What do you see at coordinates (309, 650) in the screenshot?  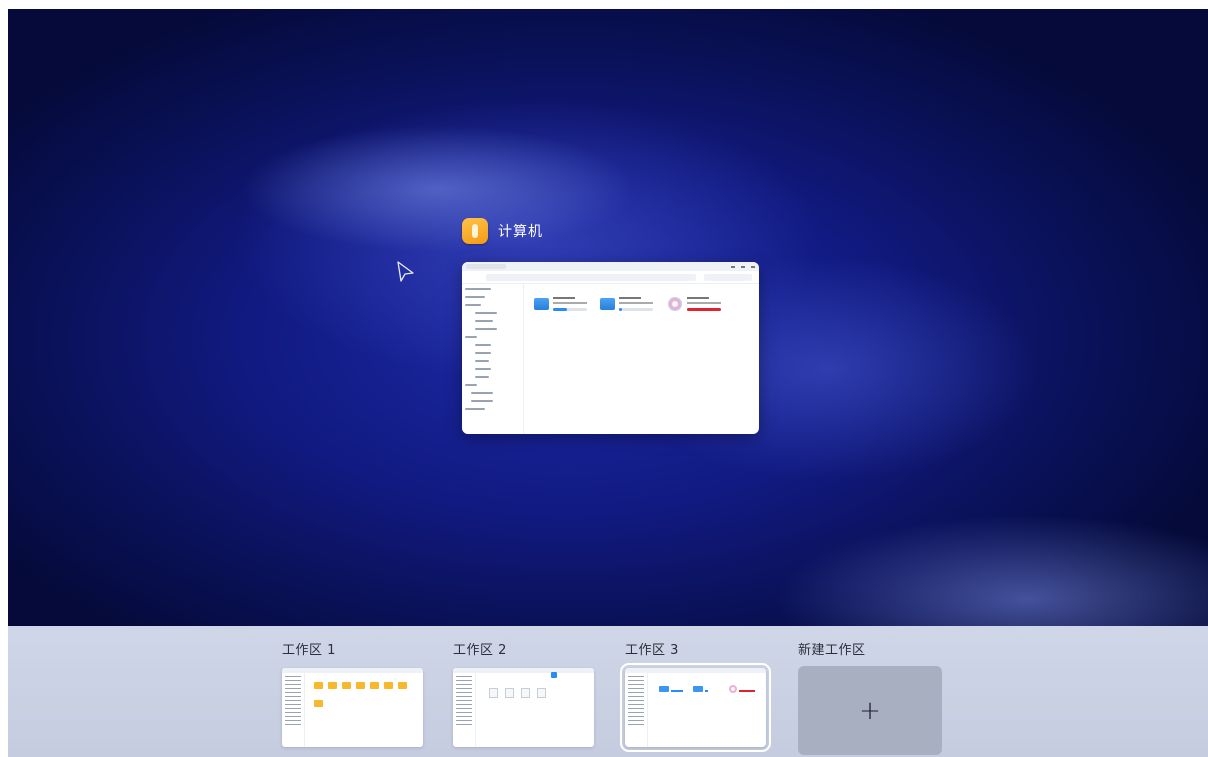 I see `workspace-1-label: 工作区 1` at bounding box center [309, 650].